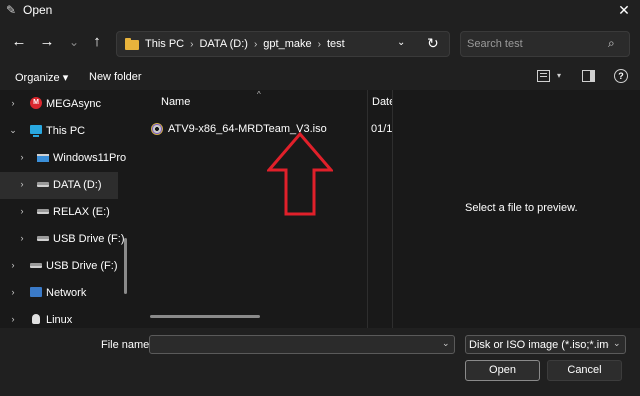  What do you see at coordinates (77, 185) in the screenshot?
I see `sidebar-item-label: DATA (D:)` at bounding box center [77, 185].